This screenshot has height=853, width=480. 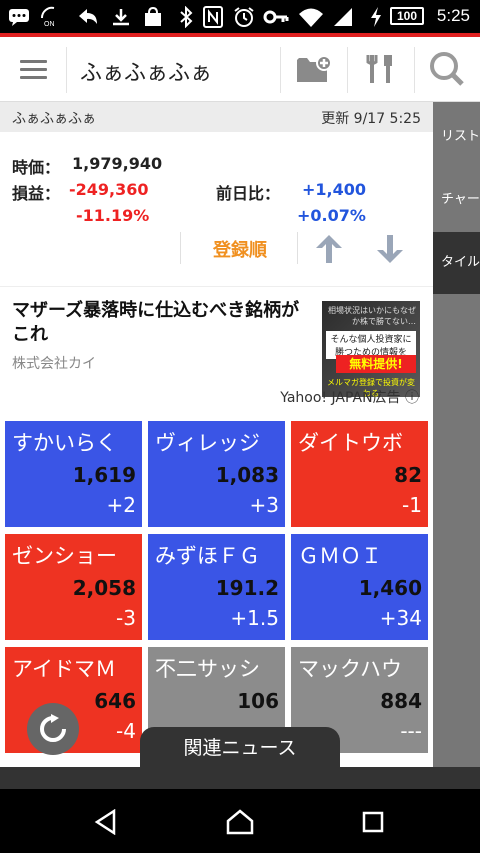 What do you see at coordinates (247, 588) in the screenshot?
I see `stock-price: 191.2` at bounding box center [247, 588].